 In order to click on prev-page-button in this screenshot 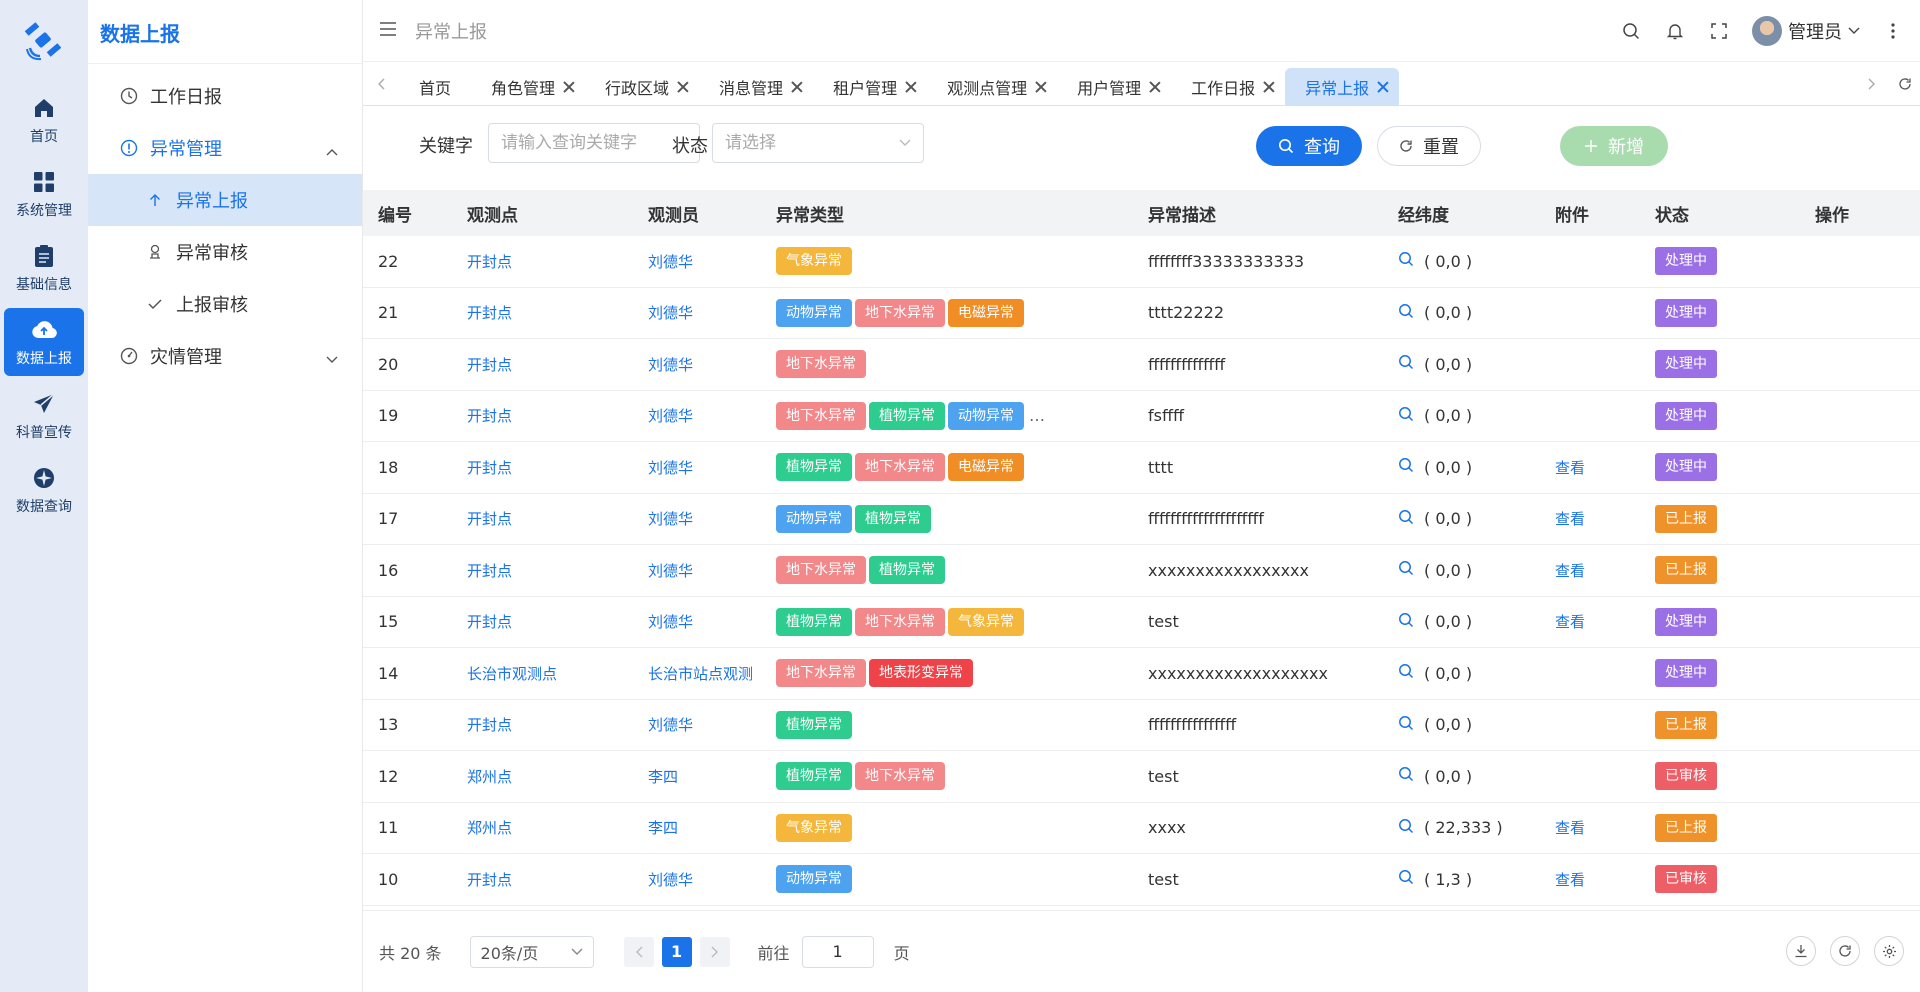, I will do `click(638, 951)`.